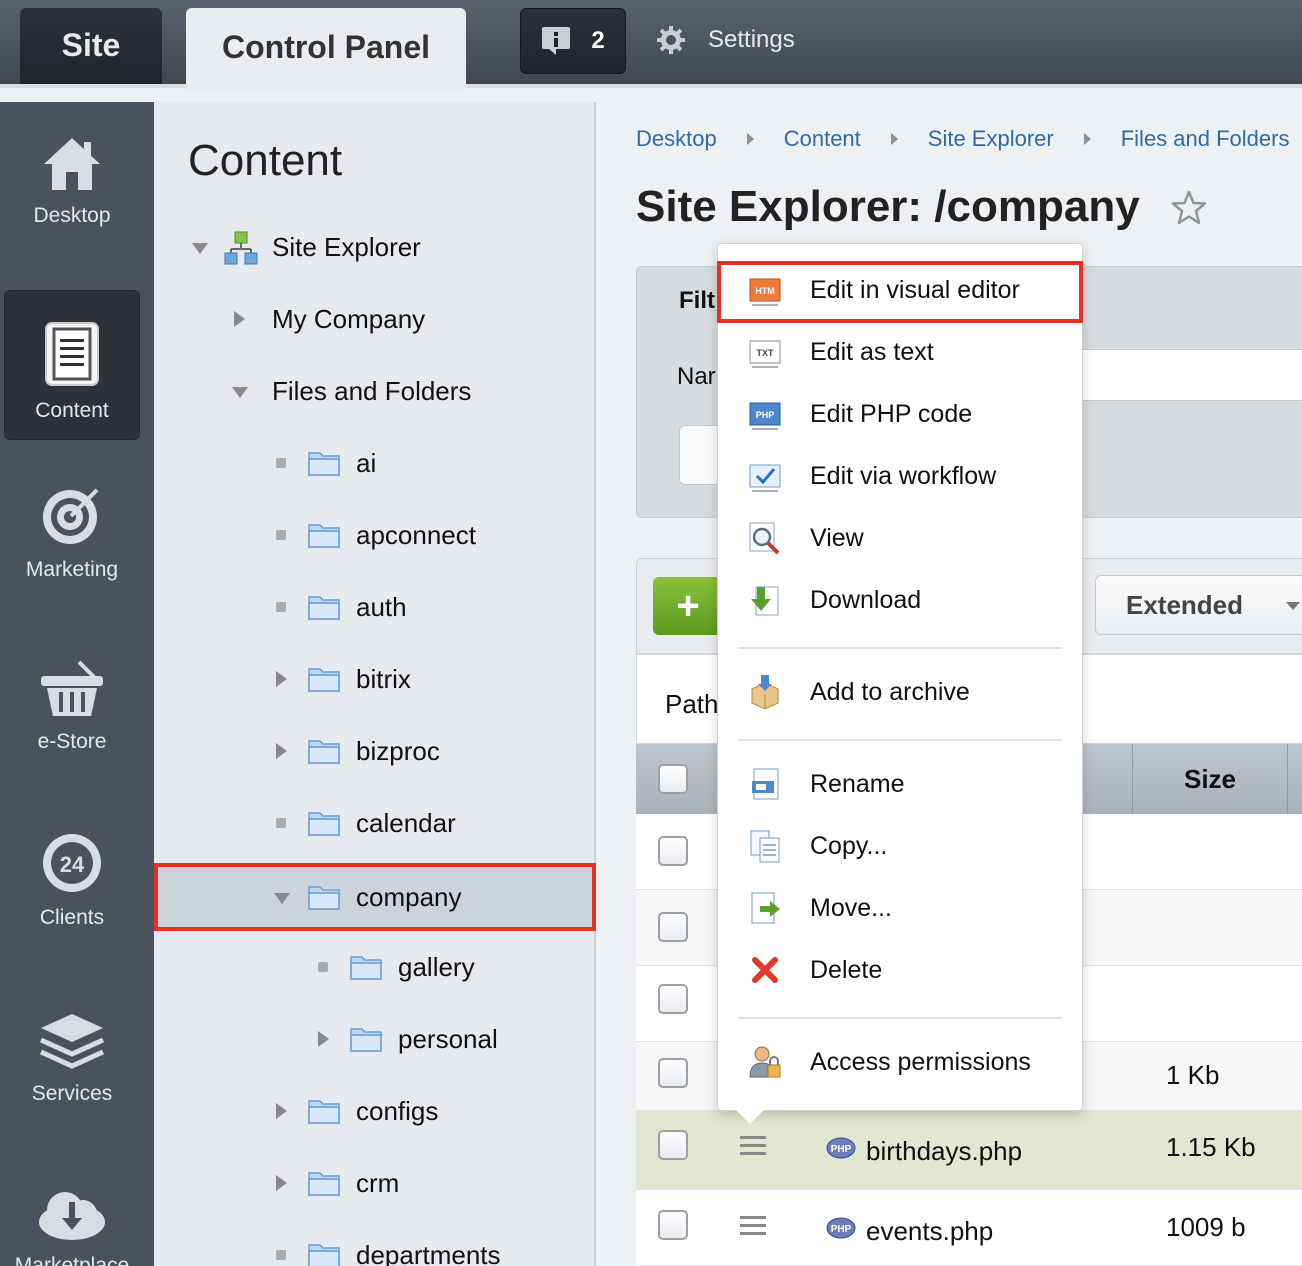  What do you see at coordinates (903, 475) in the screenshot?
I see `menu-item-label: Edit via workflow` at bounding box center [903, 475].